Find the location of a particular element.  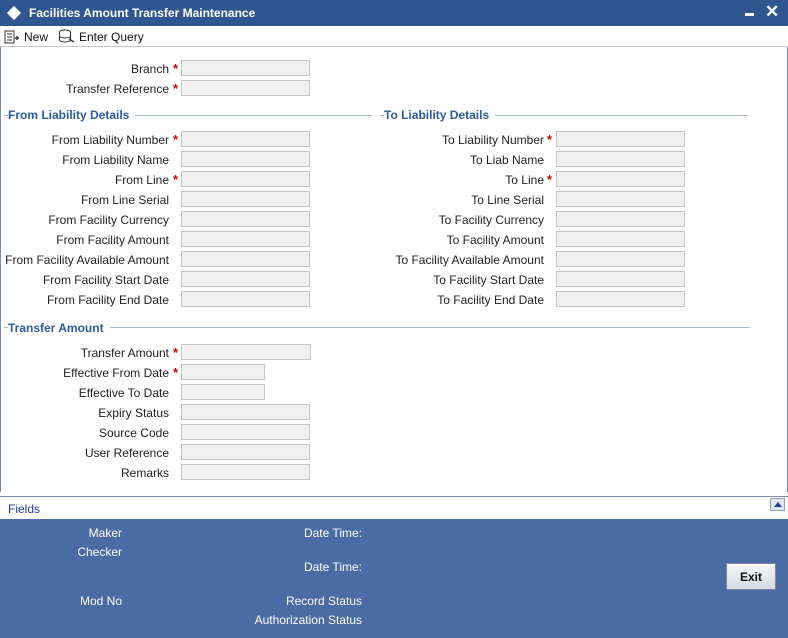

to-facility-end-date-input is located at coordinates (620, 299).